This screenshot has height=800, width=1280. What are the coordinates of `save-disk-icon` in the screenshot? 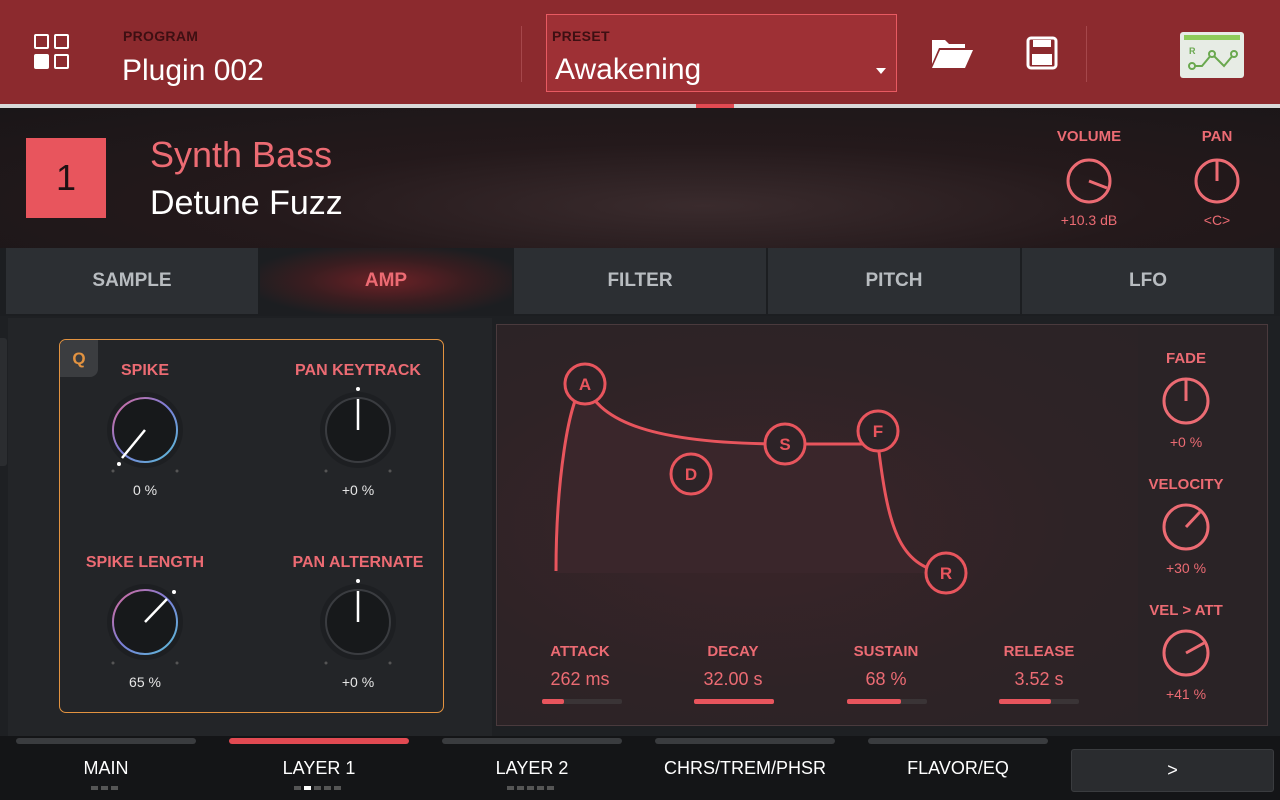 It's located at (1042, 53).